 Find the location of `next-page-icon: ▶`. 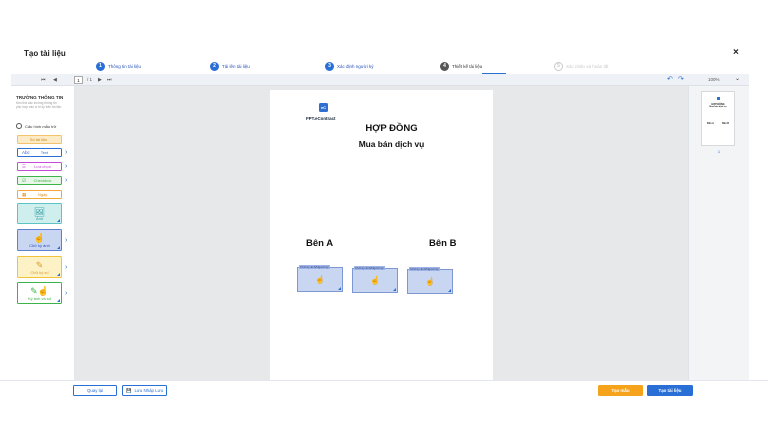

next-page-icon: ▶ is located at coordinates (100, 80).